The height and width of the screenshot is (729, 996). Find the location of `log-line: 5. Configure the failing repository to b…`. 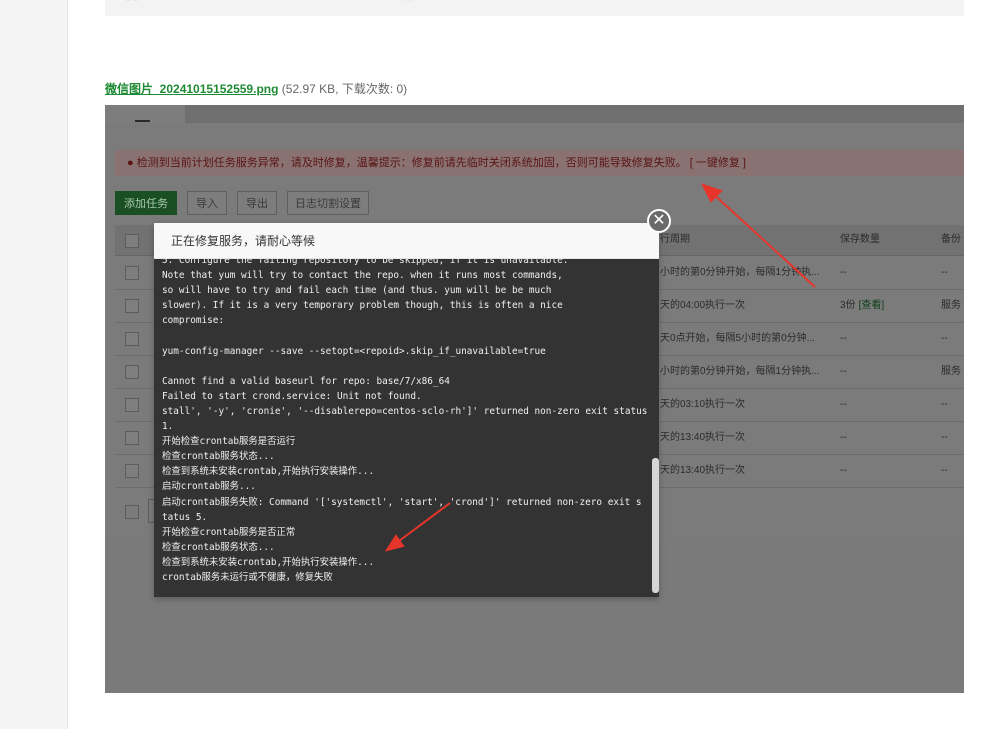

log-line: 5. Configure the failing repository to b… is located at coordinates (365, 262).